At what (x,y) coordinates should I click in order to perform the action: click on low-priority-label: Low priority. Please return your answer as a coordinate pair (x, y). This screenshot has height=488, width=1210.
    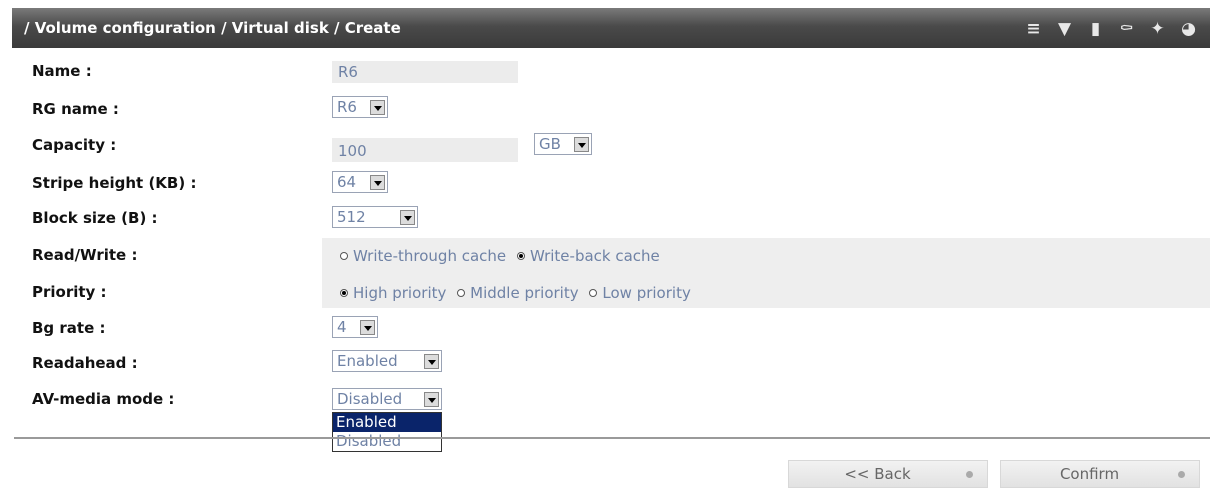
    Looking at the image, I should click on (646, 293).